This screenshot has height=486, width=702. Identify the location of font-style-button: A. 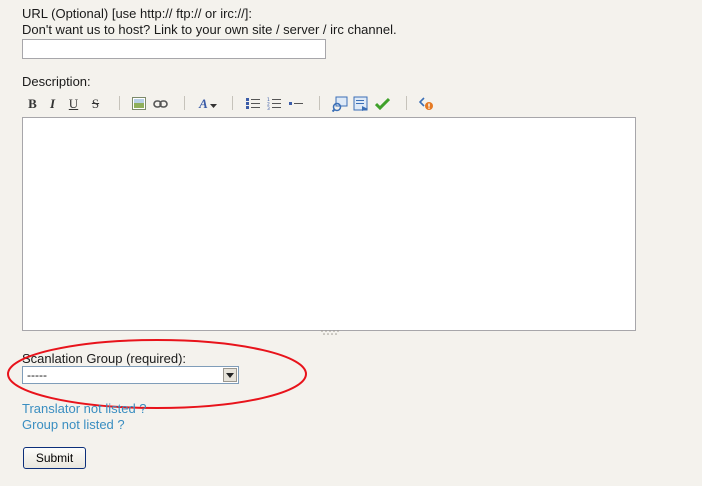
(208, 103).